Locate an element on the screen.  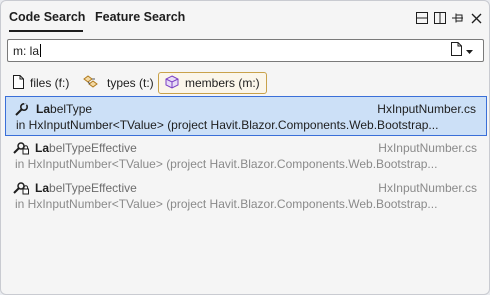
search-input: m: la is located at coordinates (245, 50).